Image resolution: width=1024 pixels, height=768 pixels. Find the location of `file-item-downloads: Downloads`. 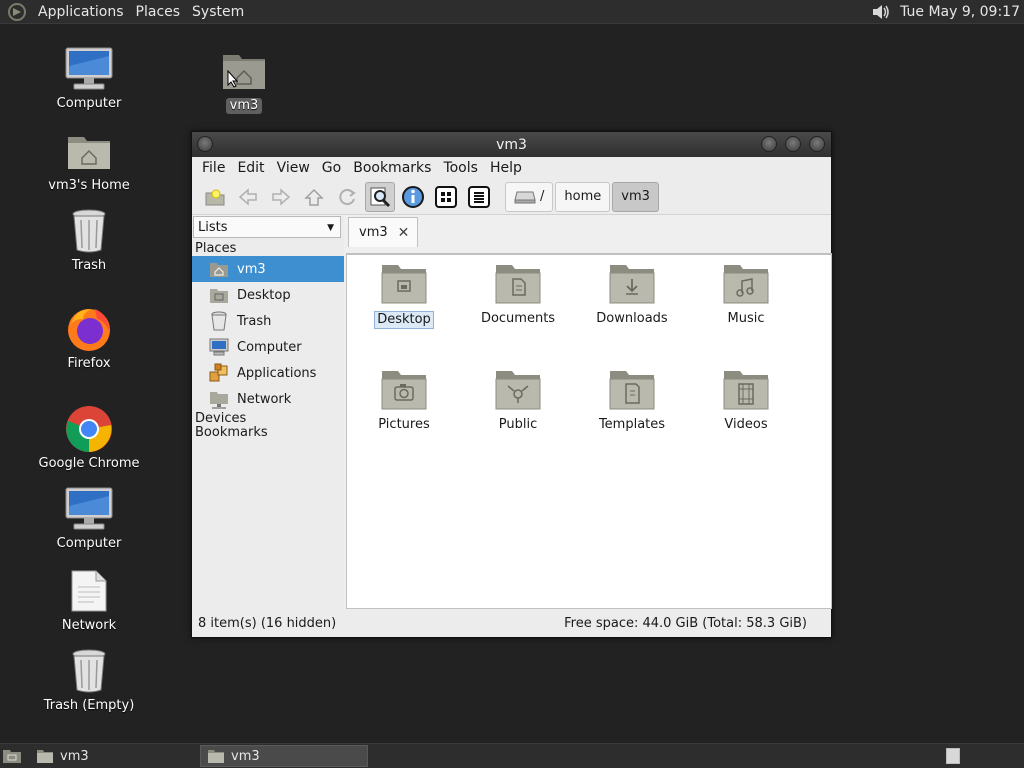

file-item-downloads: Downloads is located at coordinates (632, 294).